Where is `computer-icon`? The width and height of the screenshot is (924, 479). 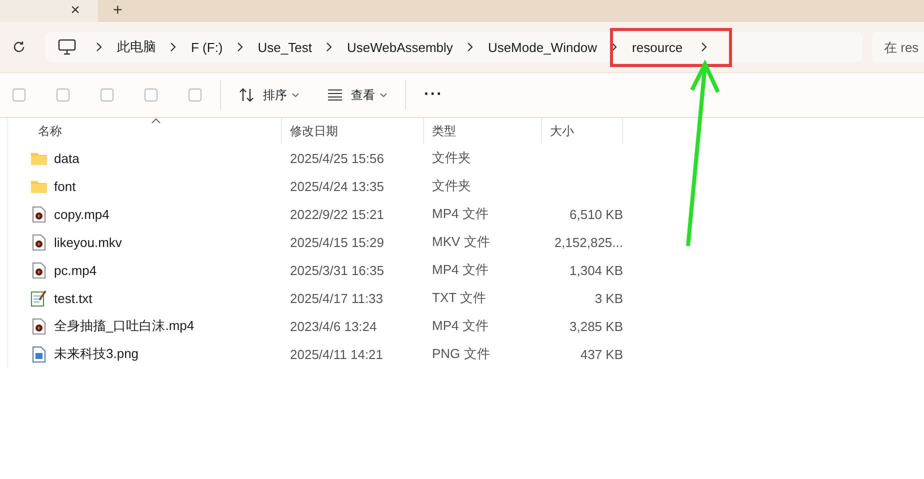
computer-icon is located at coordinates (67, 47).